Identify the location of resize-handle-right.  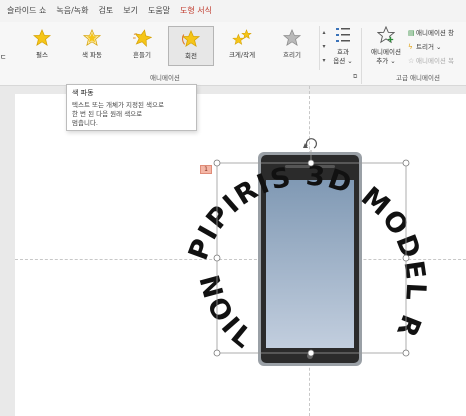
(406, 258).